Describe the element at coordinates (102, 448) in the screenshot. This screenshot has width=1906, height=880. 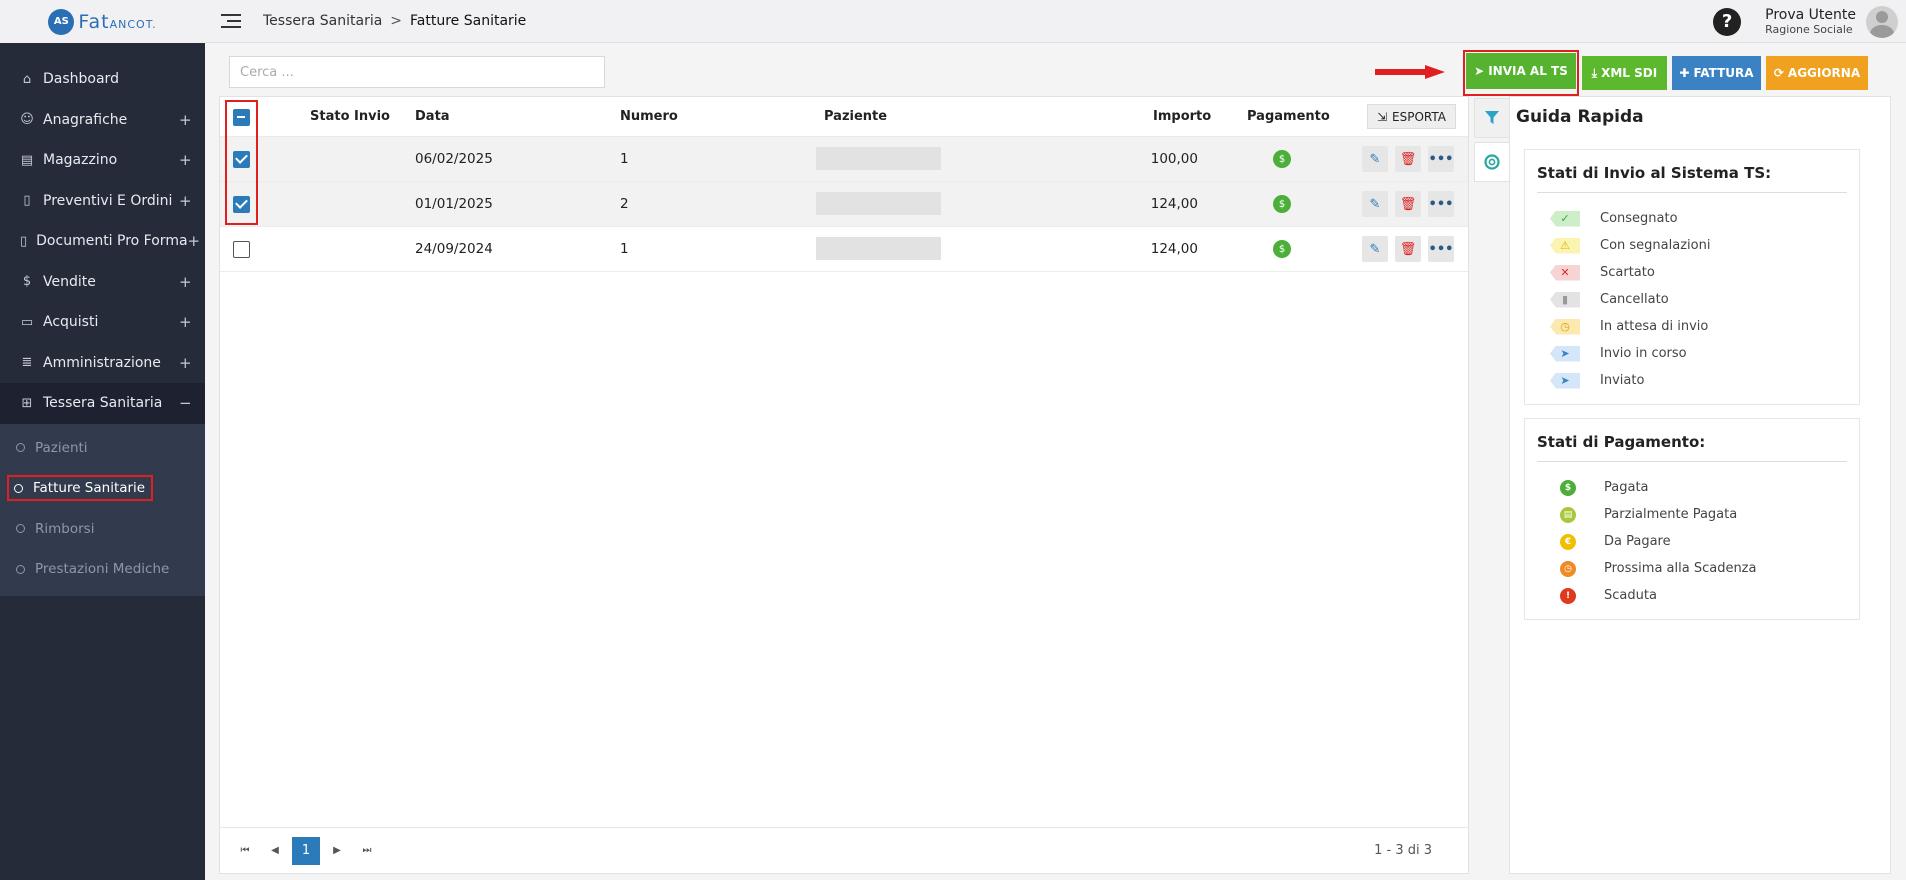
I see `sidebar-subitem: Pazienti` at that location.